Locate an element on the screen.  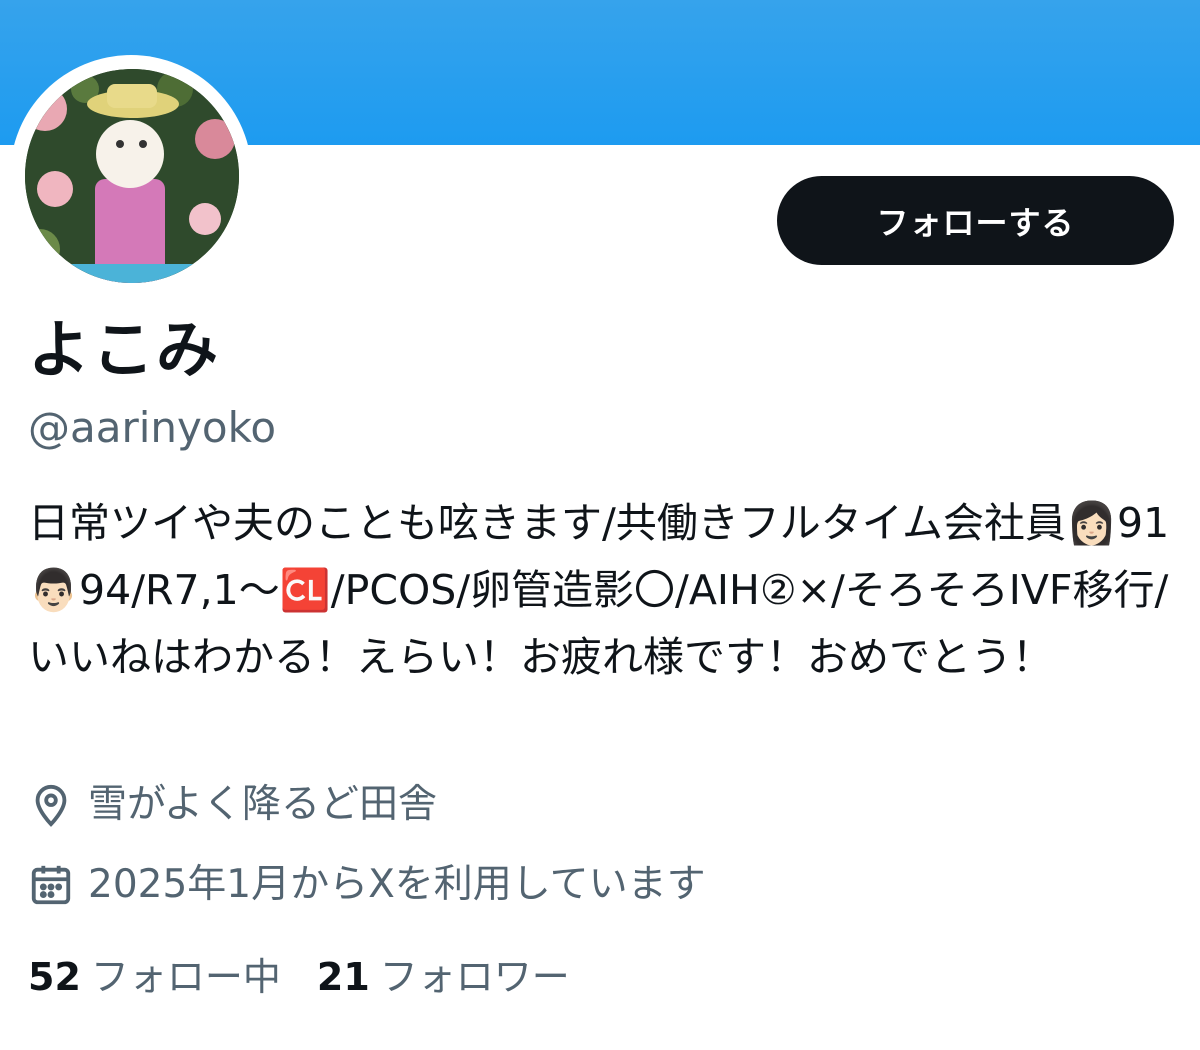
followers-label: フォロワー is located at coordinates (474, 977).